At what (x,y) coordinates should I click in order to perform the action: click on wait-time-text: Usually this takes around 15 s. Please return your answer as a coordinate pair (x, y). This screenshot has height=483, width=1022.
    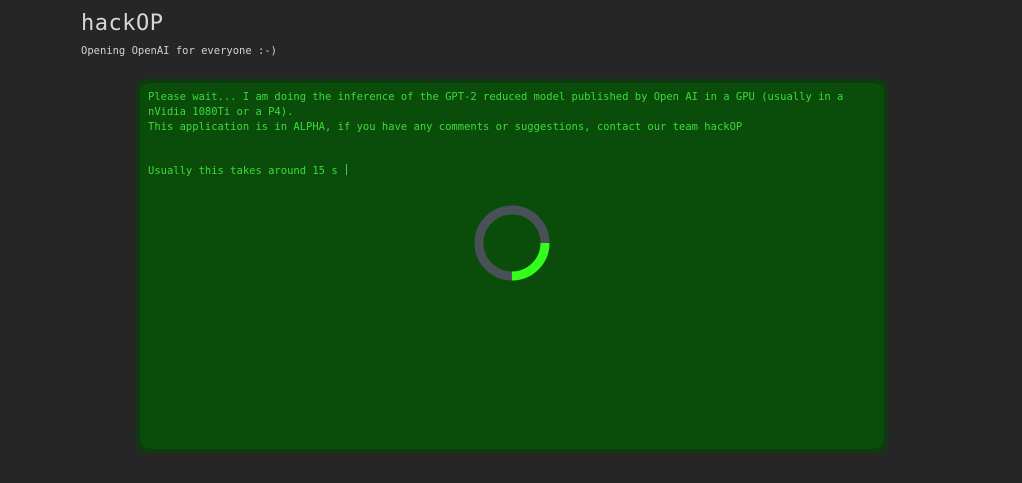
    Looking at the image, I should click on (243, 171).